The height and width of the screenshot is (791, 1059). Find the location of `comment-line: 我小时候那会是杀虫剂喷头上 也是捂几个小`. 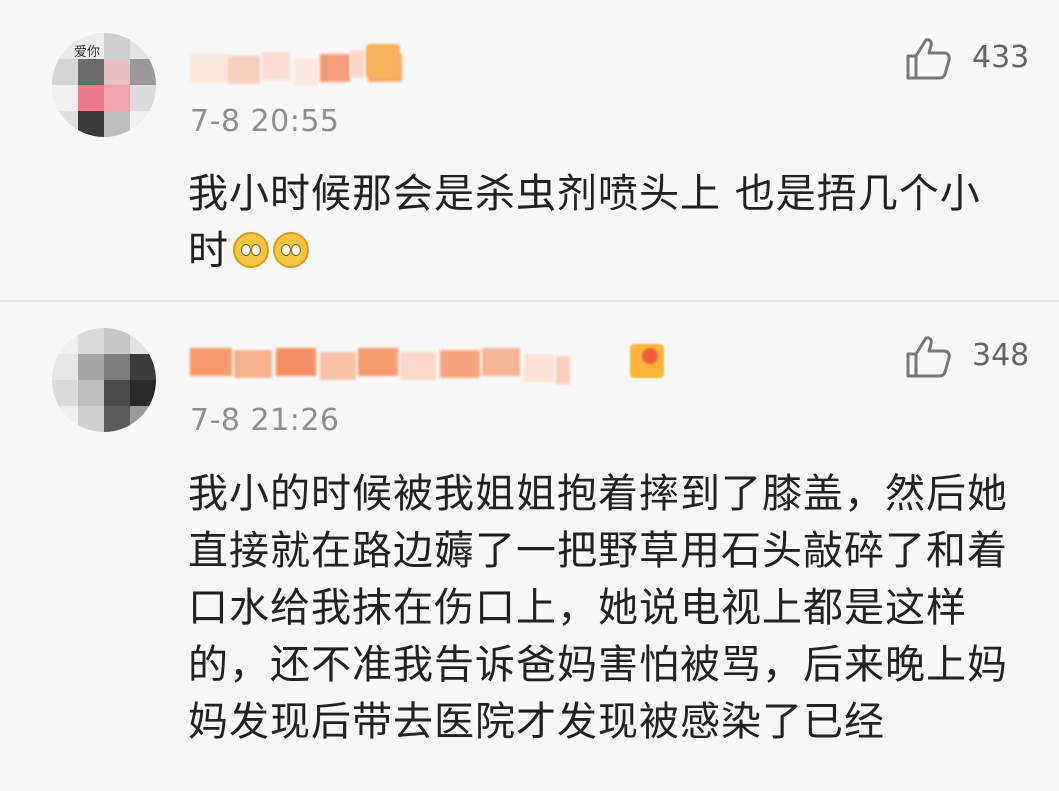

comment-line: 我小时候那会是杀虫剂喷头上 也是捂几个小 is located at coordinates (584, 194).